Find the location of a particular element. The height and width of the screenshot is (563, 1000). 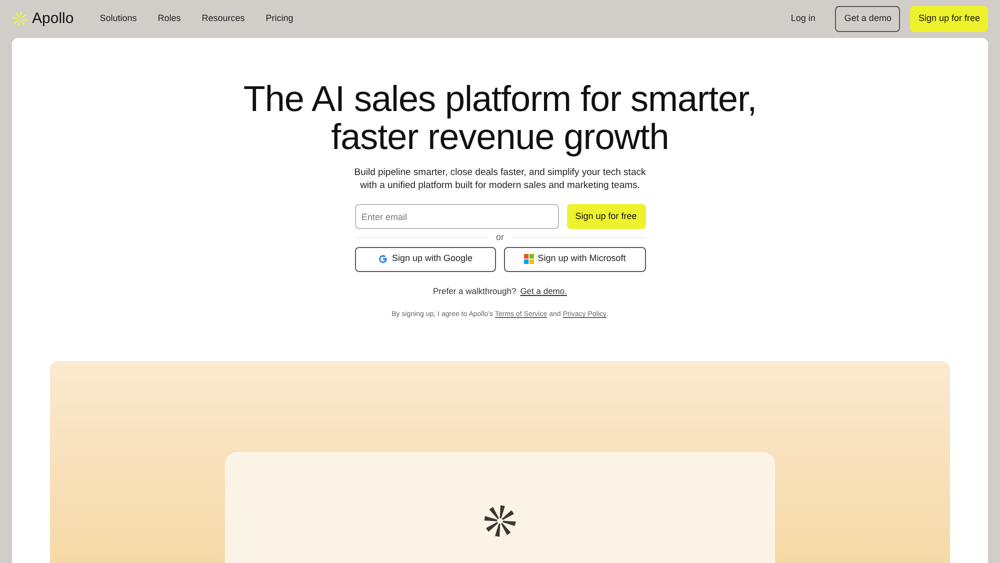

asterisk-logo-icon is located at coordinates (500, 521).